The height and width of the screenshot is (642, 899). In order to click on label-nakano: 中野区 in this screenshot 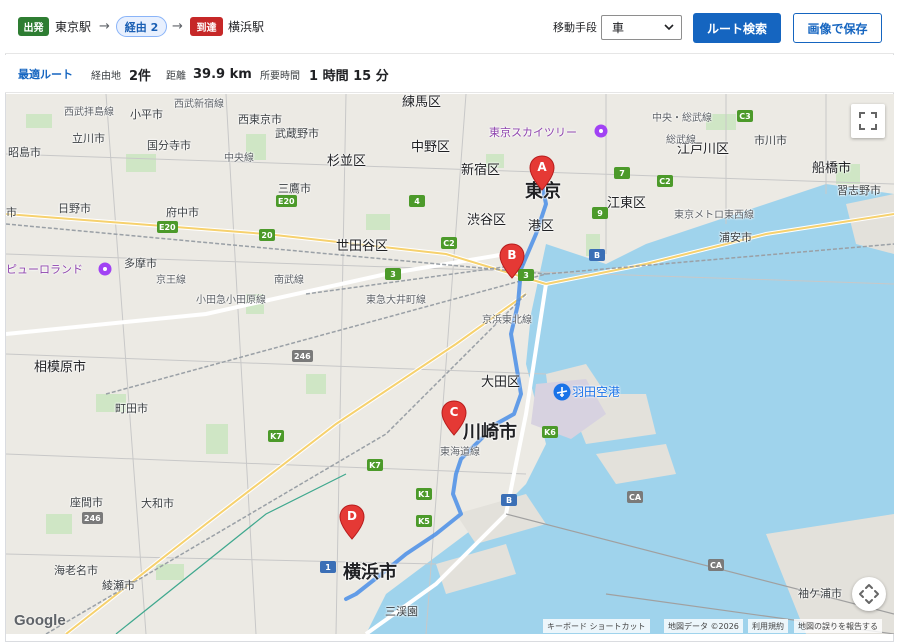, I will do `click(431, 147)`.